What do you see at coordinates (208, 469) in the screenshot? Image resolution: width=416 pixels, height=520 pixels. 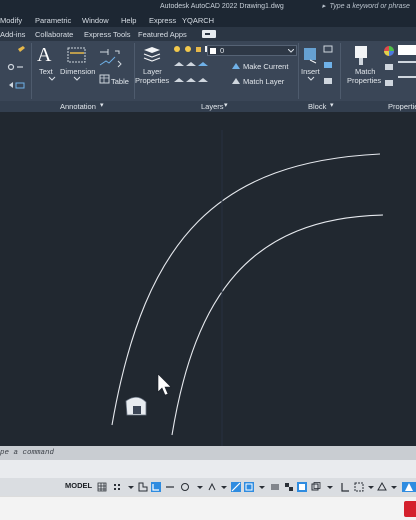 I see `layout-tabs-strip` at bounding box center [208, 469].